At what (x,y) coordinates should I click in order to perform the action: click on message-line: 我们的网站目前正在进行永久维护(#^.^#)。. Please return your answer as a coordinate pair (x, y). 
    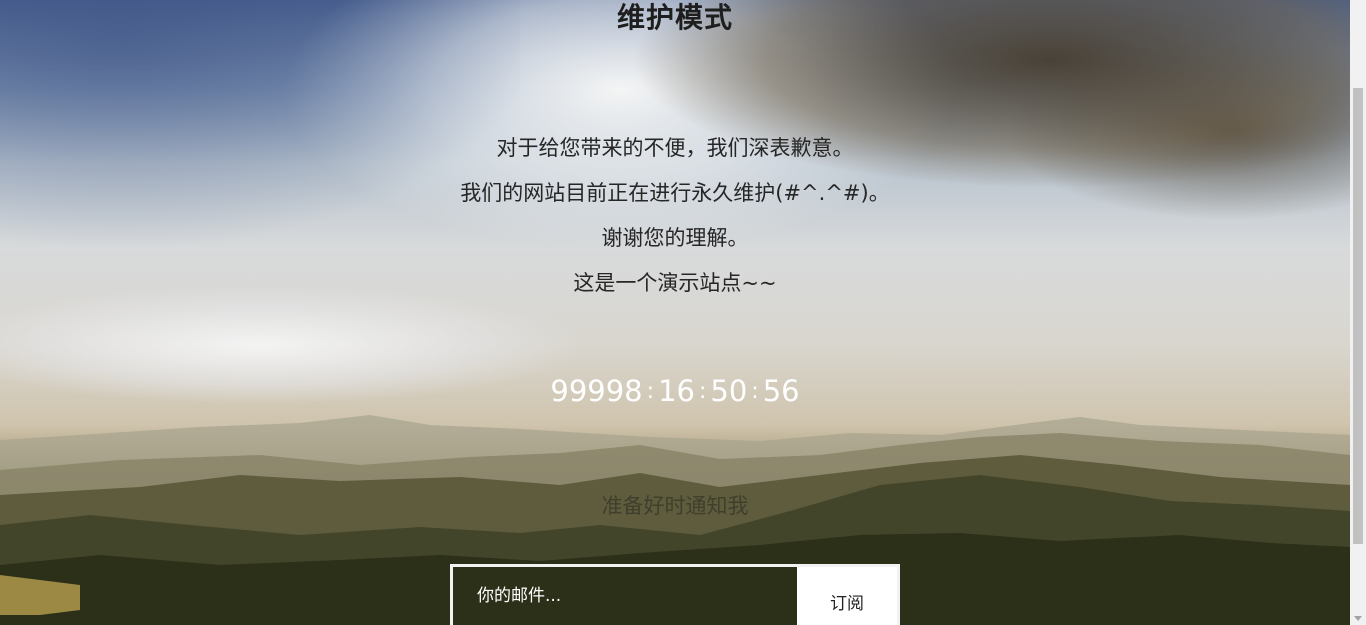
    Looking at the image, I should click on (675, 193).